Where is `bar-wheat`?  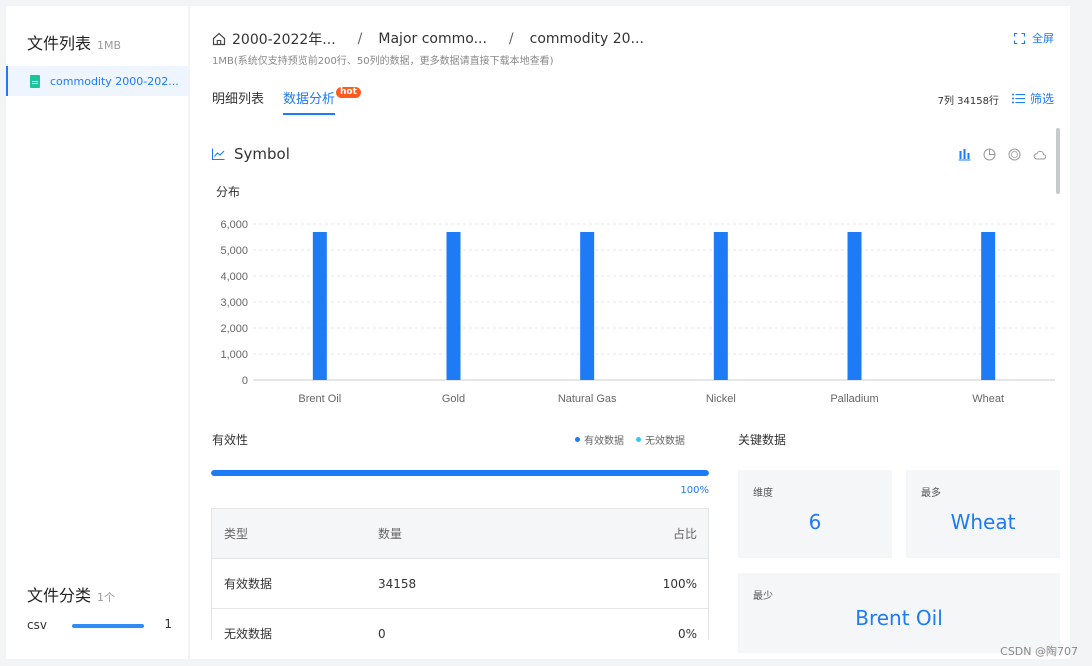 bar-wheat is located at coordinates (988, 305).